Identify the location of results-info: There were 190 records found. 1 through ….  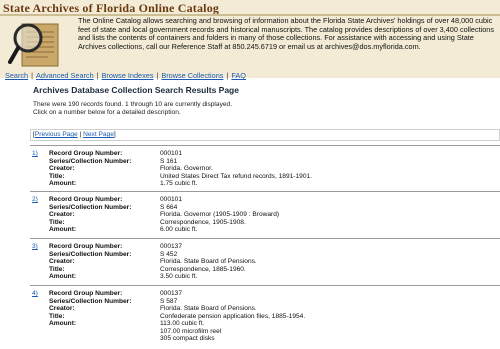
(132, 109).